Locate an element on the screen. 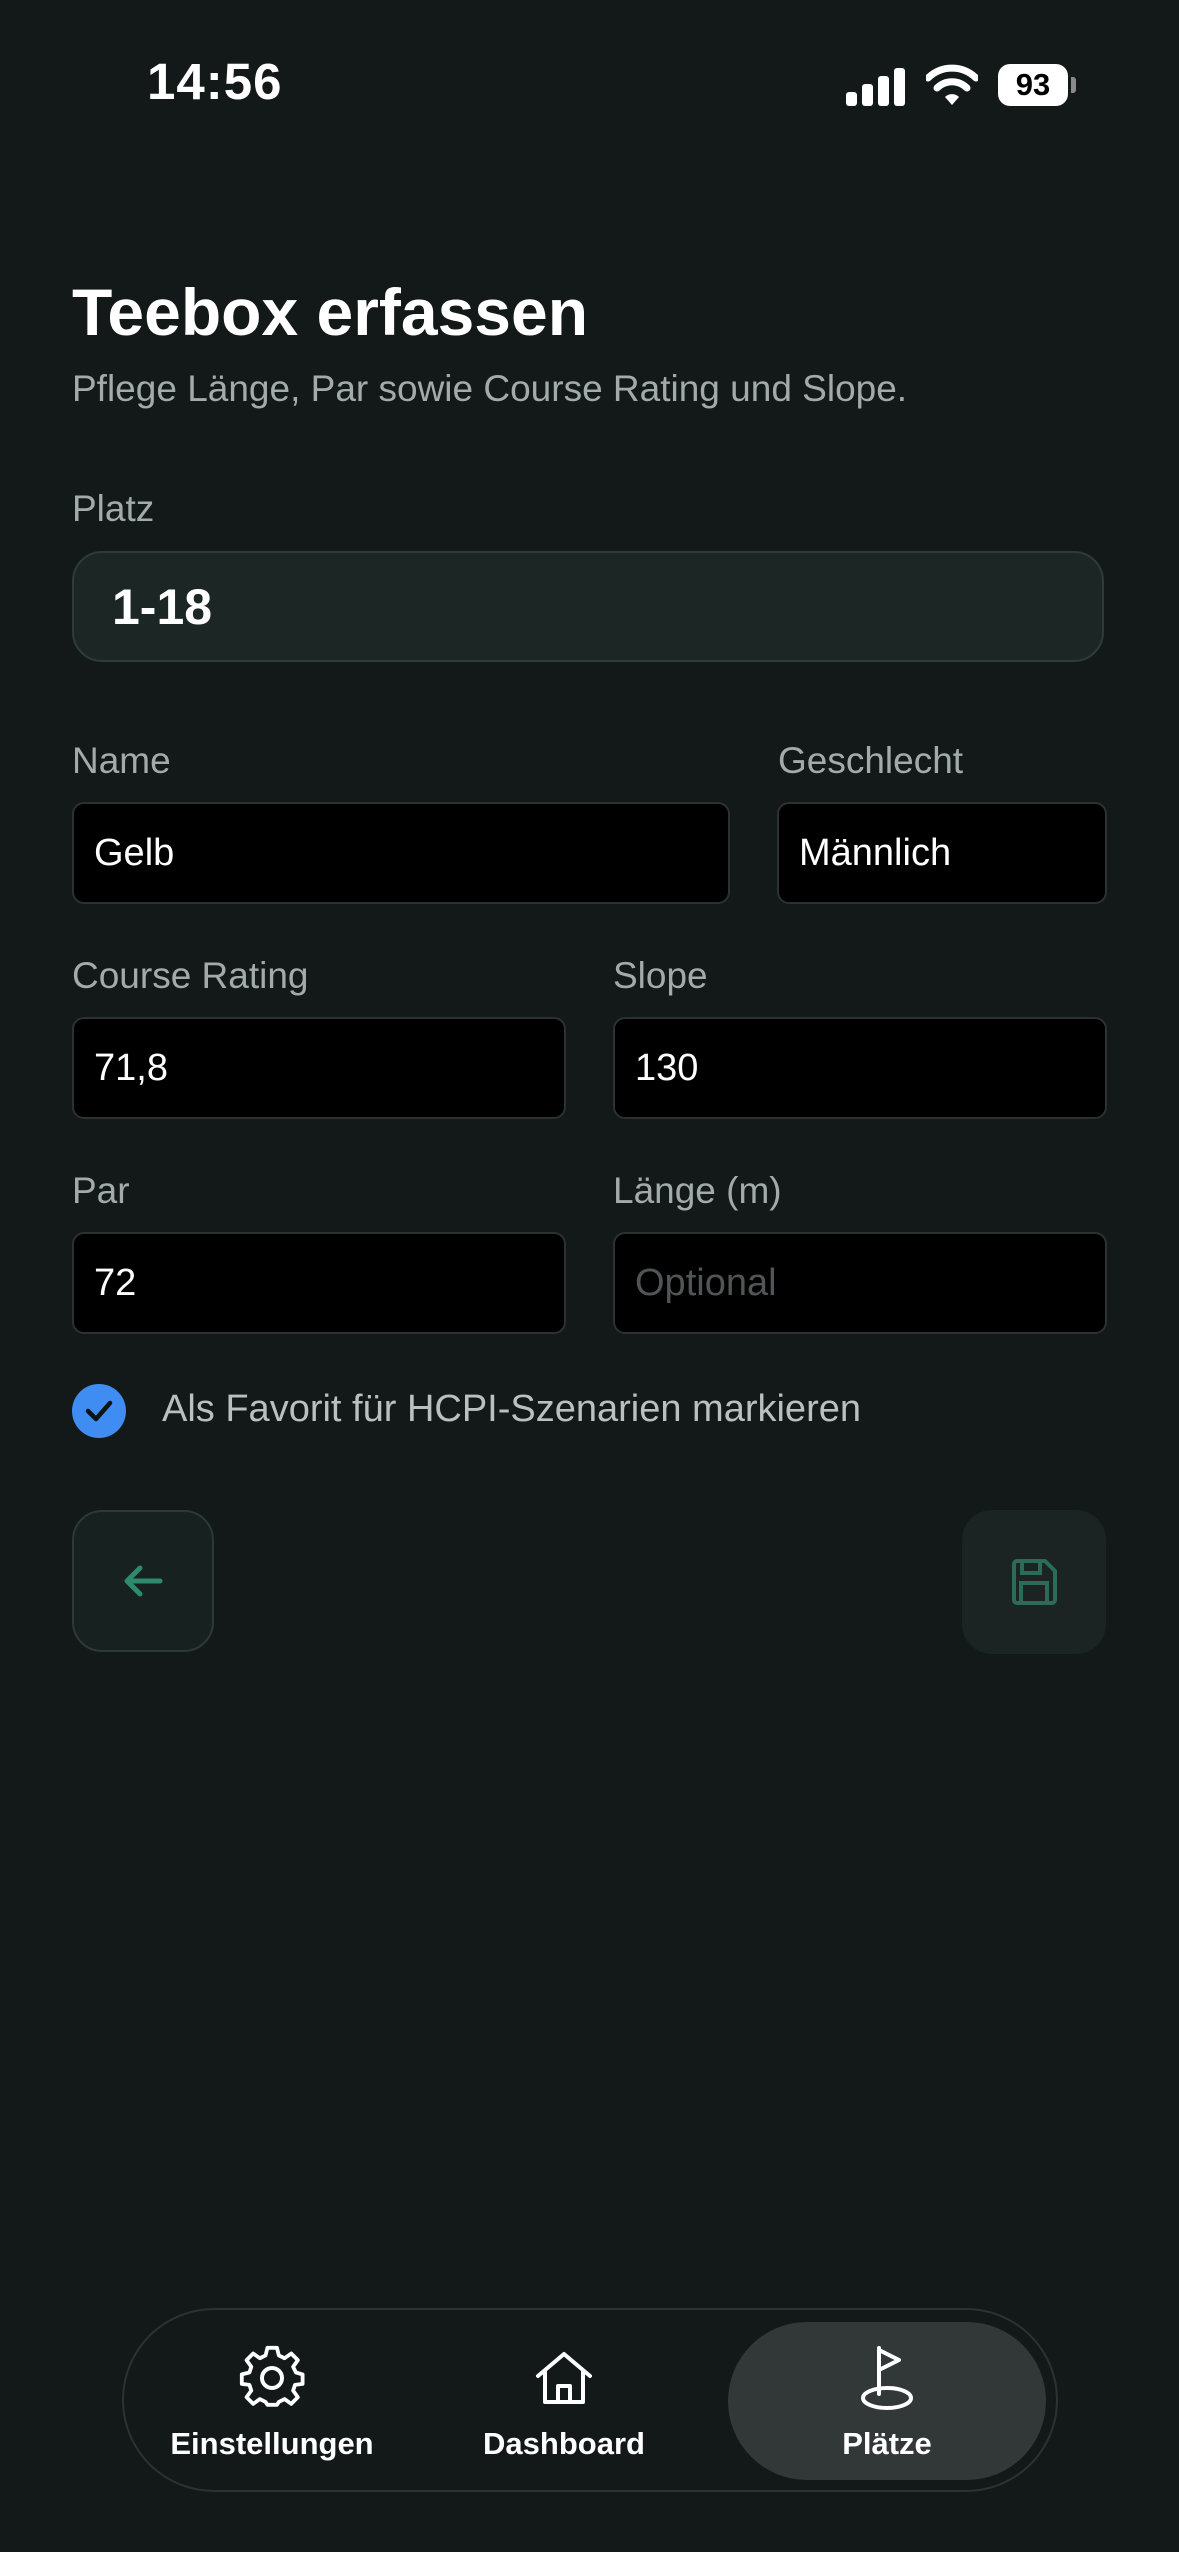 This screenshot has width=1179, height=2552. golf-flag-icon is located at coordinates (887, 2378).